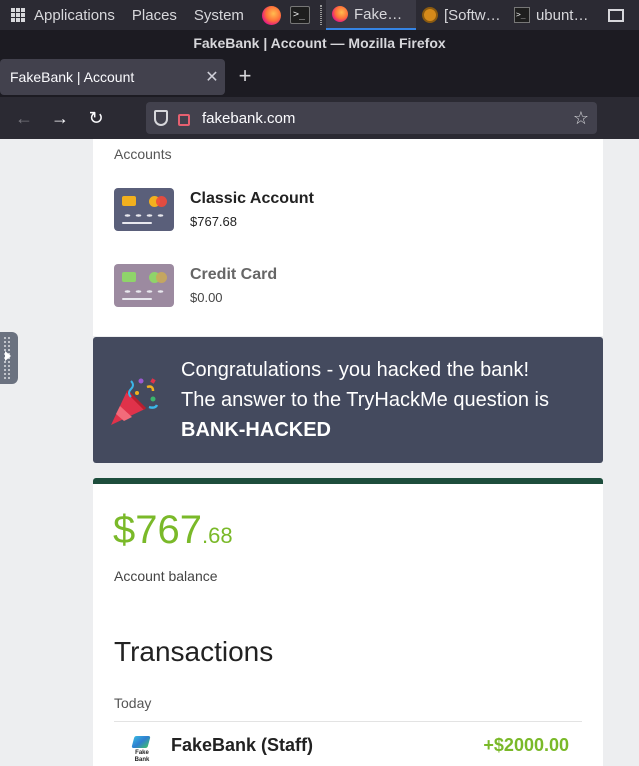 The image size is (639, 766). What do you see at coordinates (581, 118) in the screenshot?
I see `bookmark-star-icon: ☆` at bounding box center [581, 118].